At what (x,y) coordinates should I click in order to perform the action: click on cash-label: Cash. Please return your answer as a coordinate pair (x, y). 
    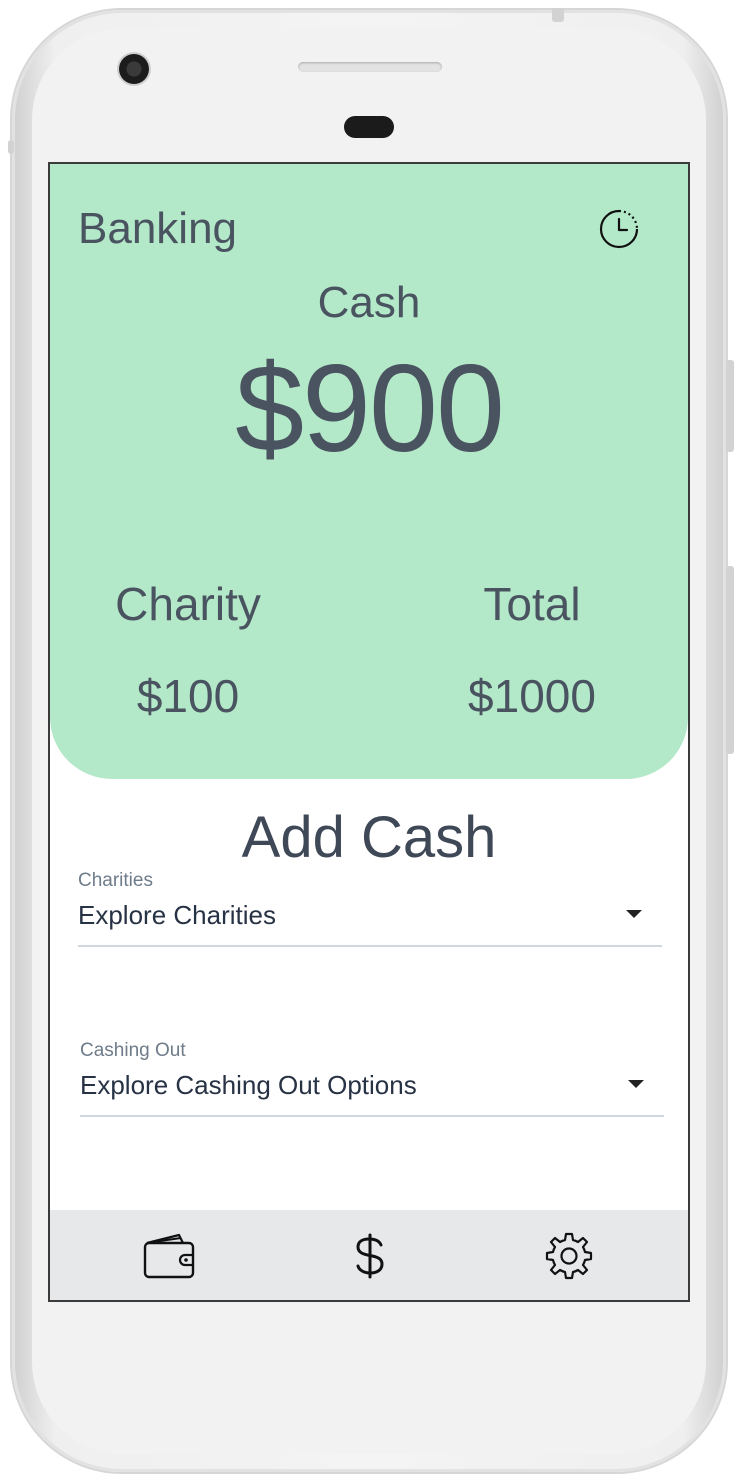
    Looking at the image, I should click on (369, 302).